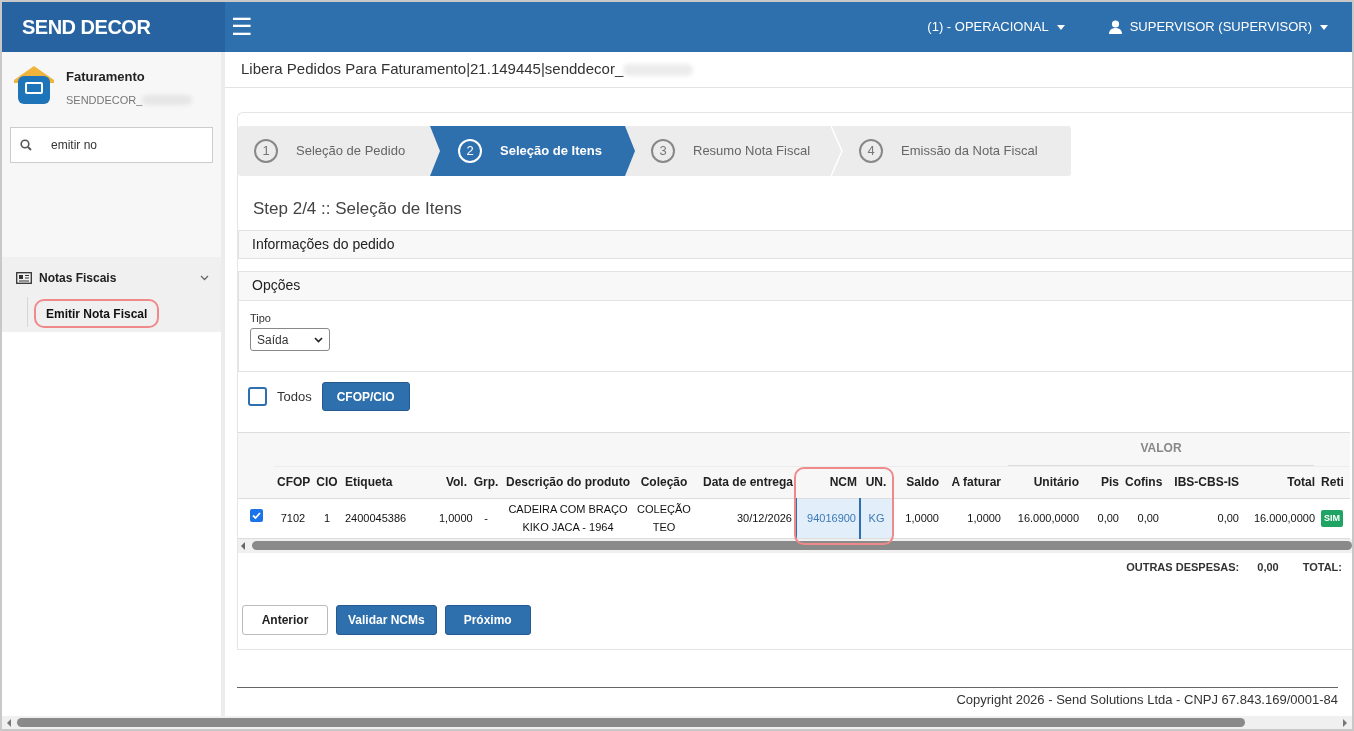  Describe the element at coordinates (486, 482) in the screenshot. I see `column-header: Grp.` at that location.